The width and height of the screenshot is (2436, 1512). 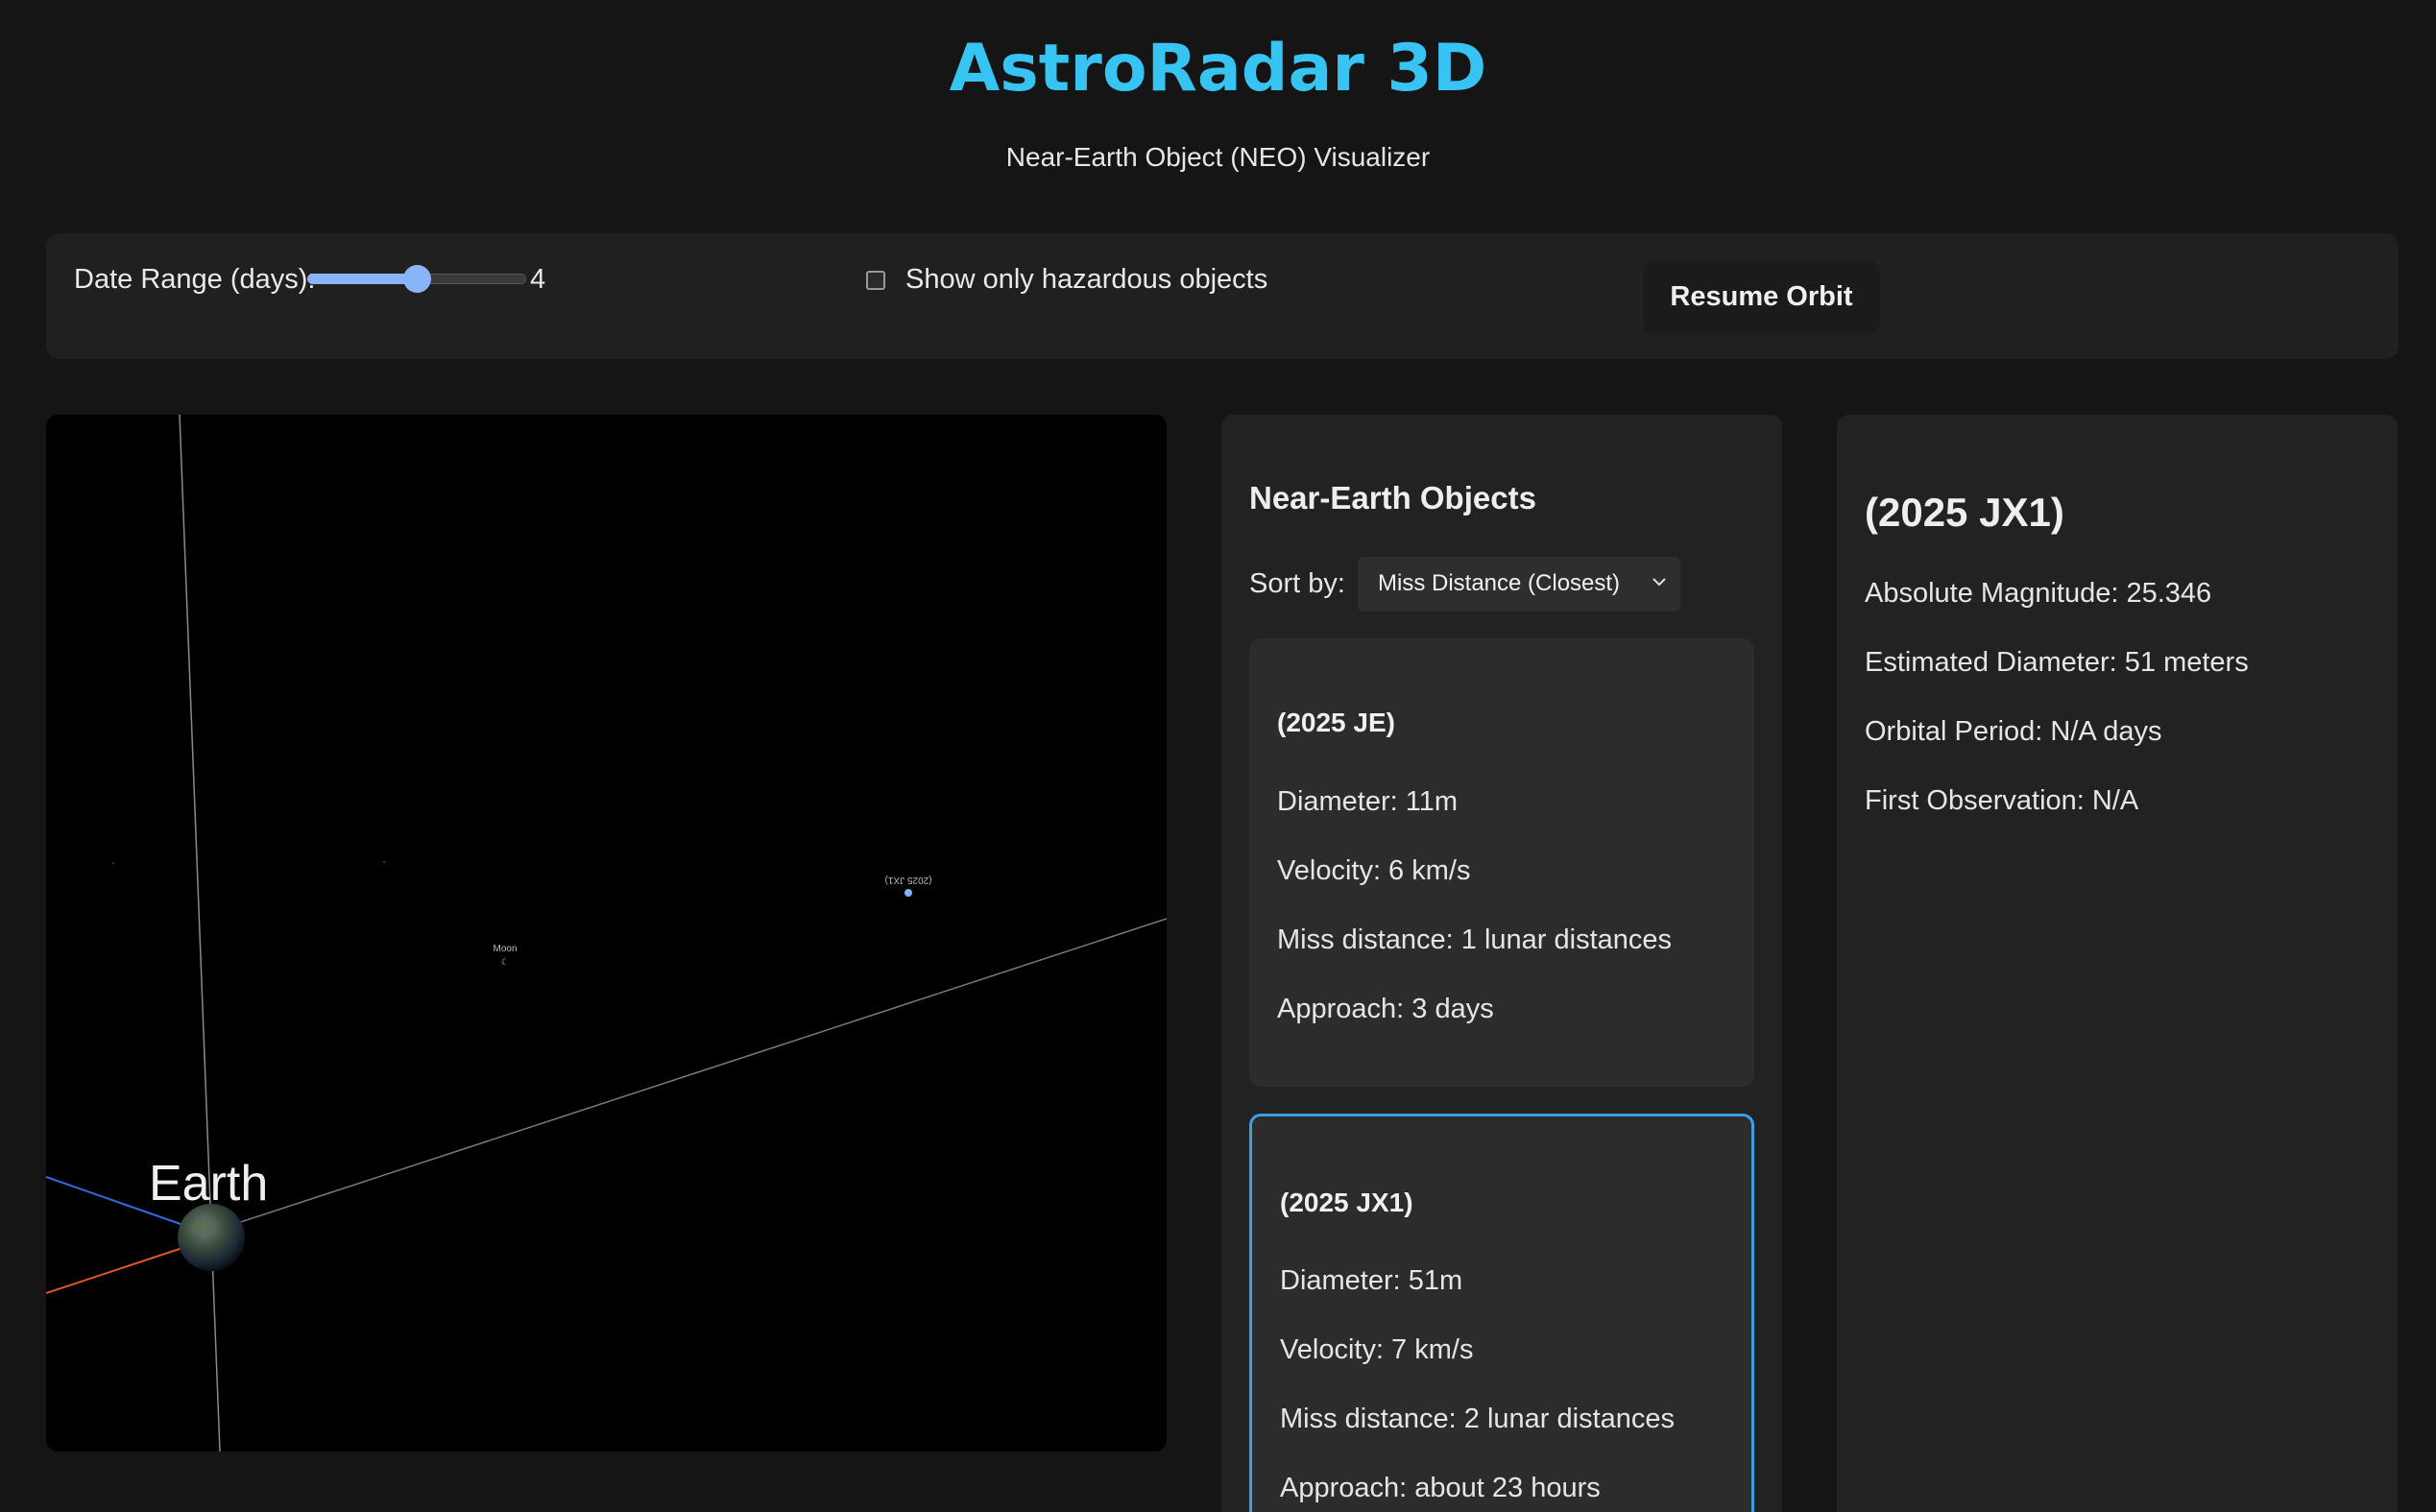 I want to click on axis-line-orange, so click(x=123, y=1267).